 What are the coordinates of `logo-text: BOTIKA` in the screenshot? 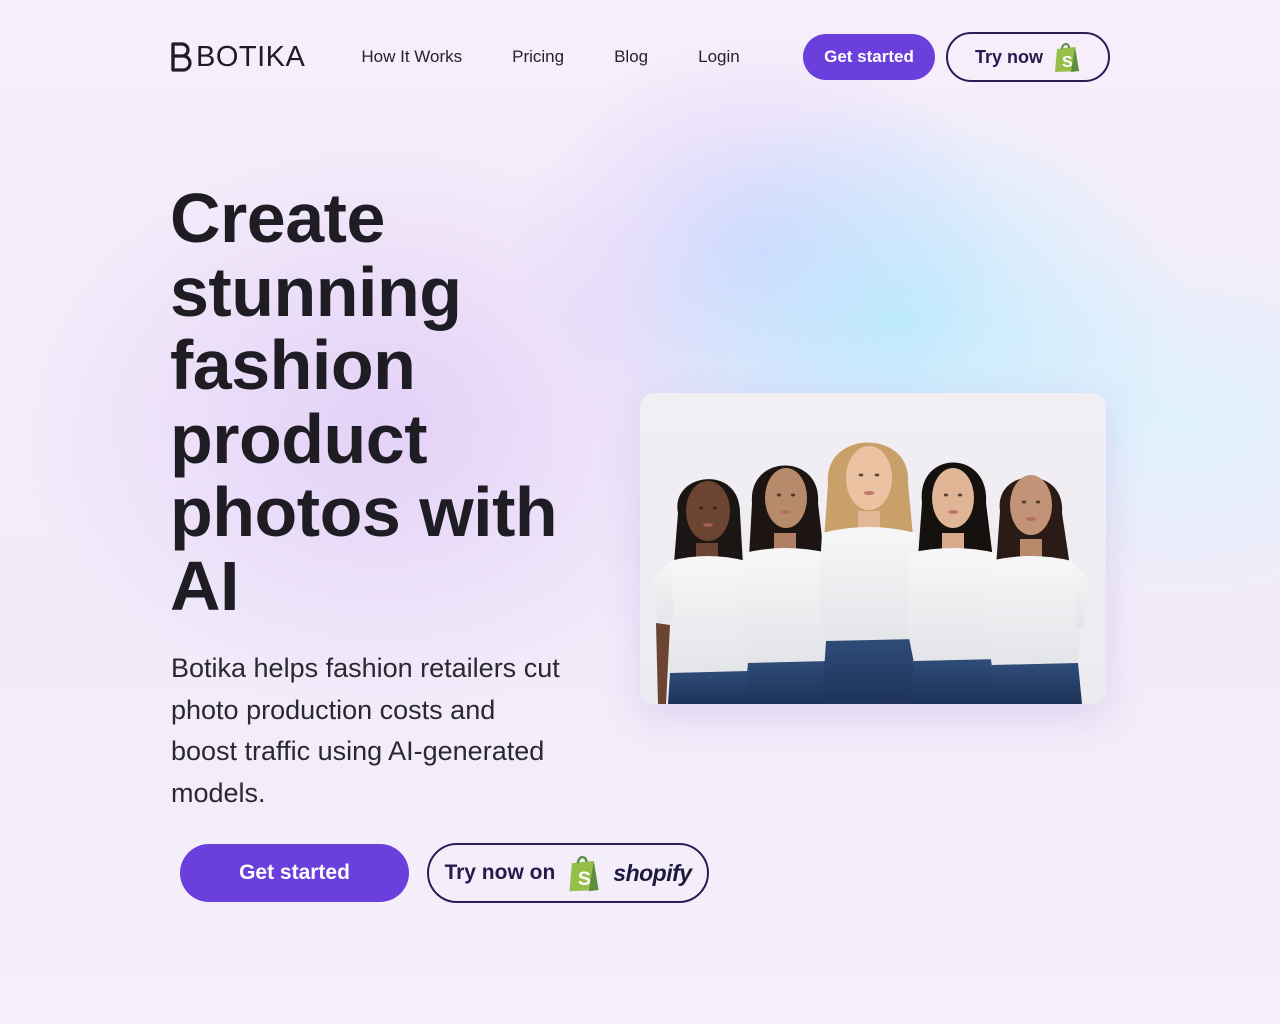 It's located at (251, 56).